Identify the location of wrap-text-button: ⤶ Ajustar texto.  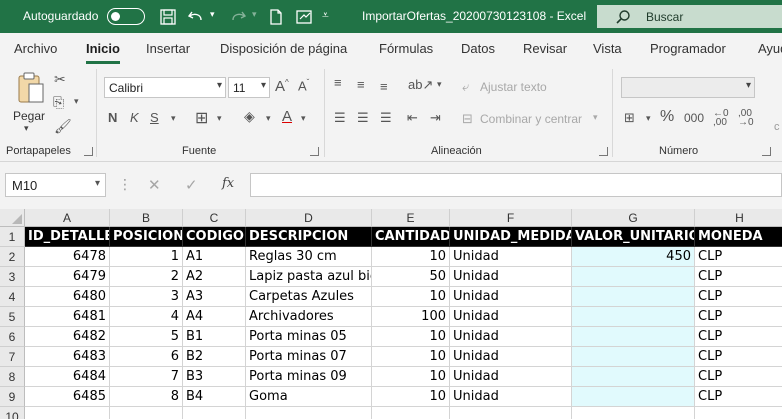
(504, 87).